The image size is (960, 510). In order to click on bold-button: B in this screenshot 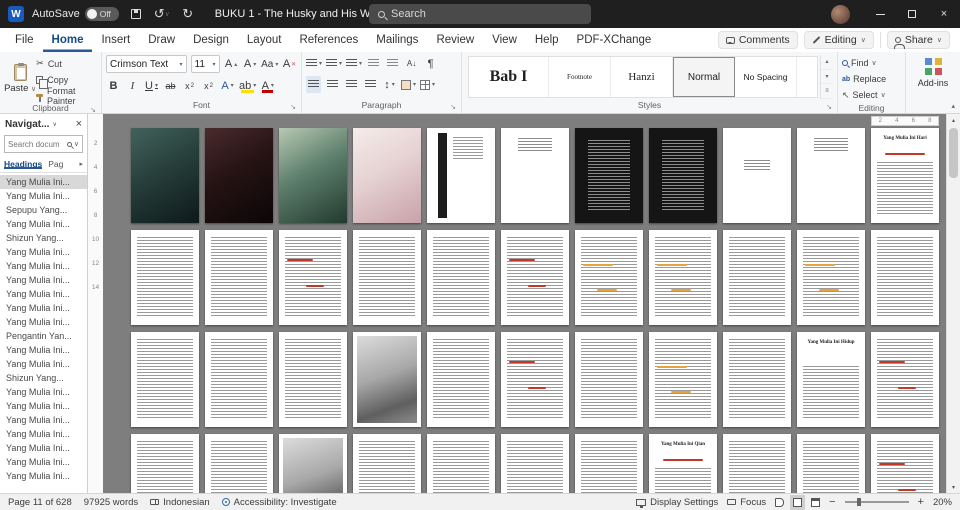, I will do `click(113, 85)`.